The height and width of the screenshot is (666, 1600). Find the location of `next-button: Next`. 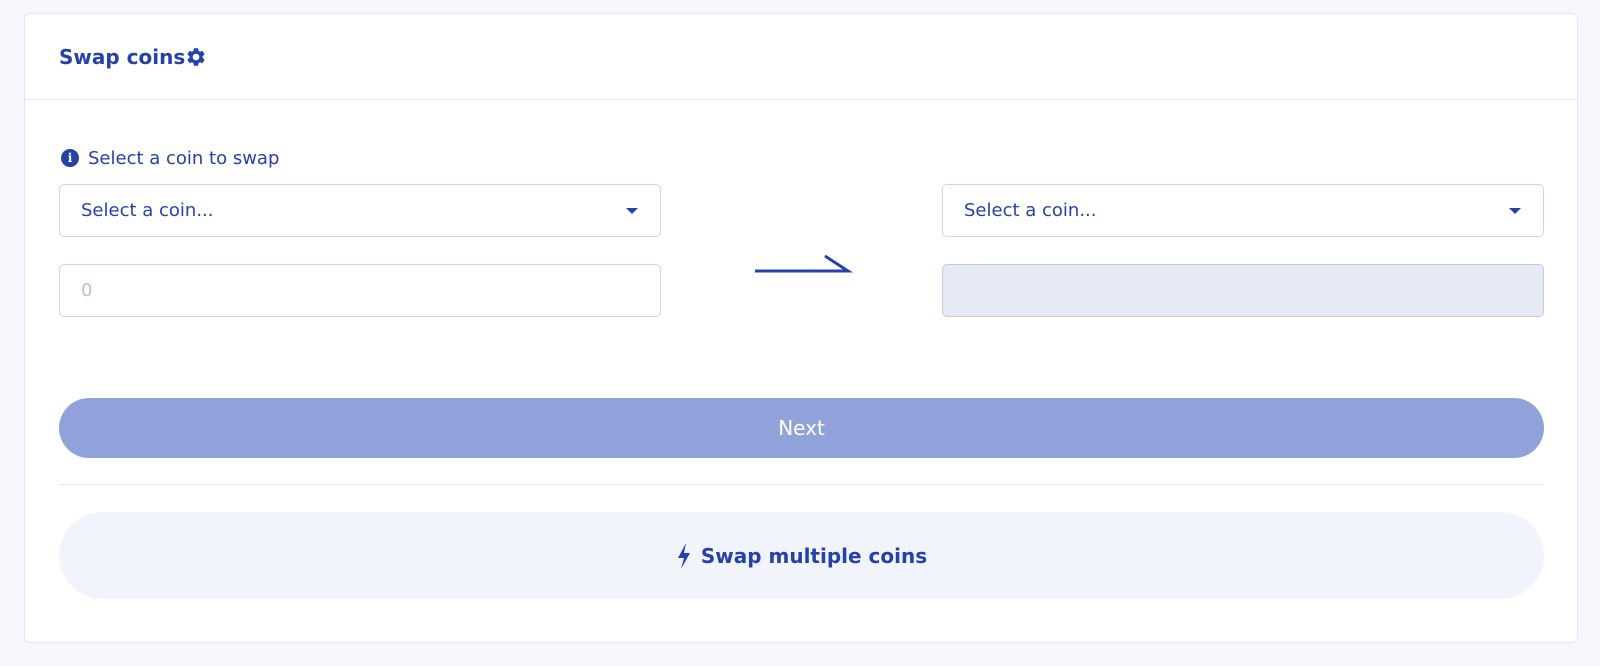

next-button: Next is located at coordinates (801, 428).